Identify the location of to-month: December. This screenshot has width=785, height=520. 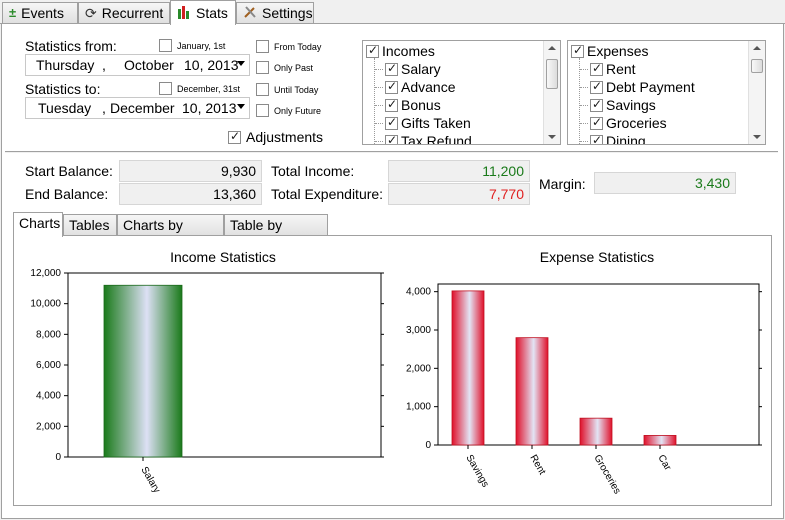
(142, 108).